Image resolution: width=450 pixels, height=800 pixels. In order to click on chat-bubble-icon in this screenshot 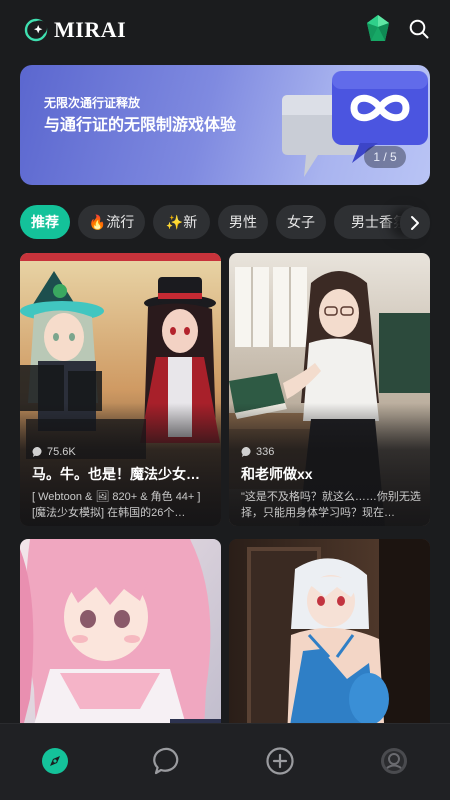, I will do `click(168, 761)`.